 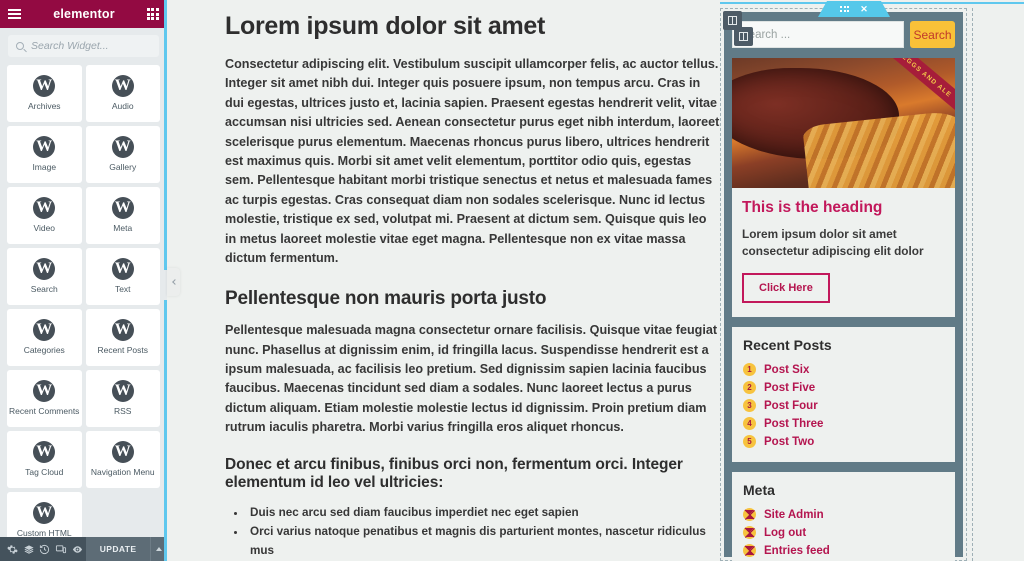 I want to click on widget-search-box, so click(x=83, y=46).